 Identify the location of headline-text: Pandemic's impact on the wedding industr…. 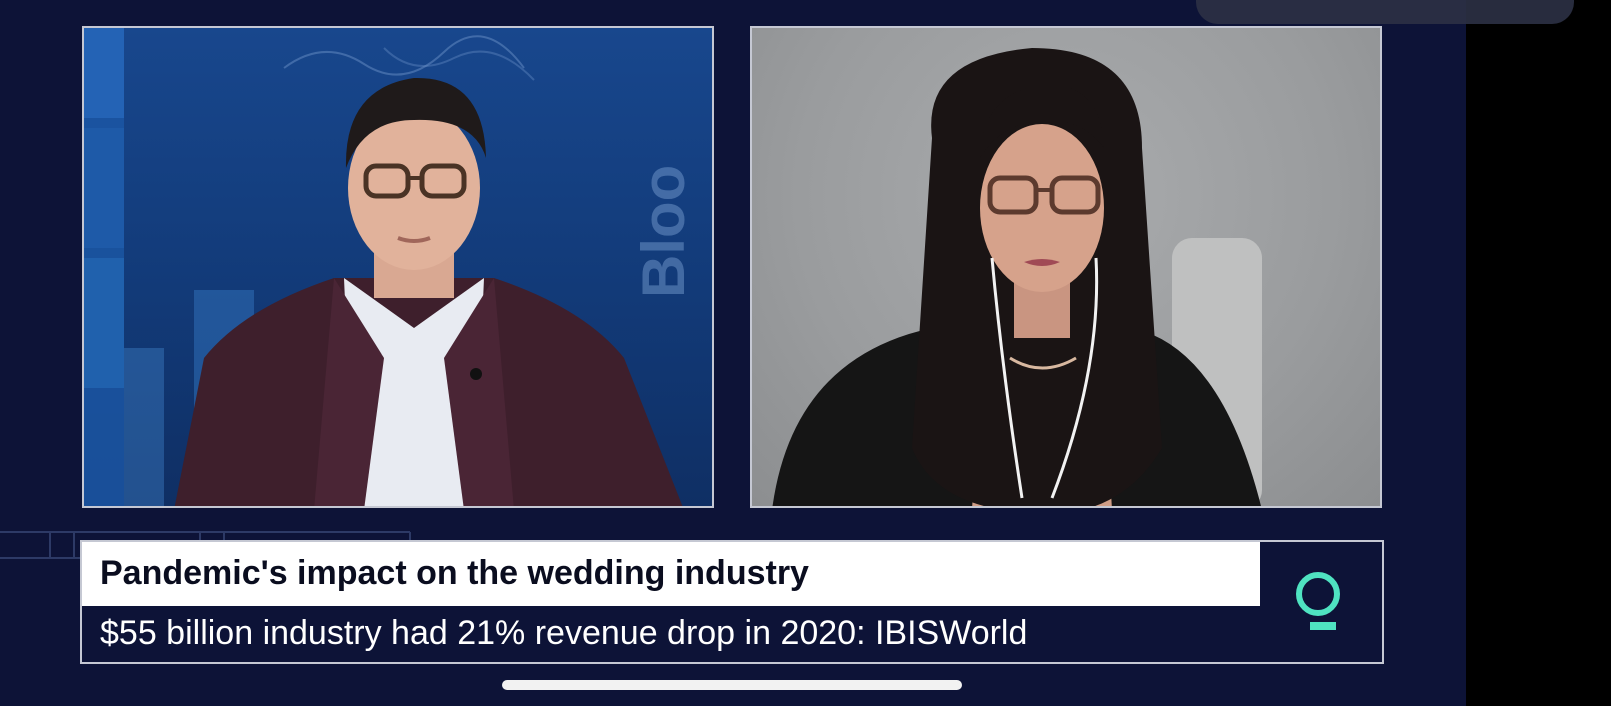
(454, 573).